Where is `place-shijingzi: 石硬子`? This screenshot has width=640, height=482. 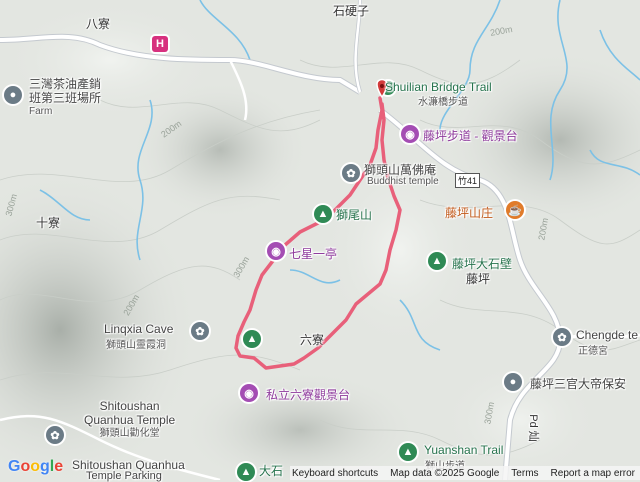
place-shijingzi: 石硬子 is located at coordinates (351, 11).